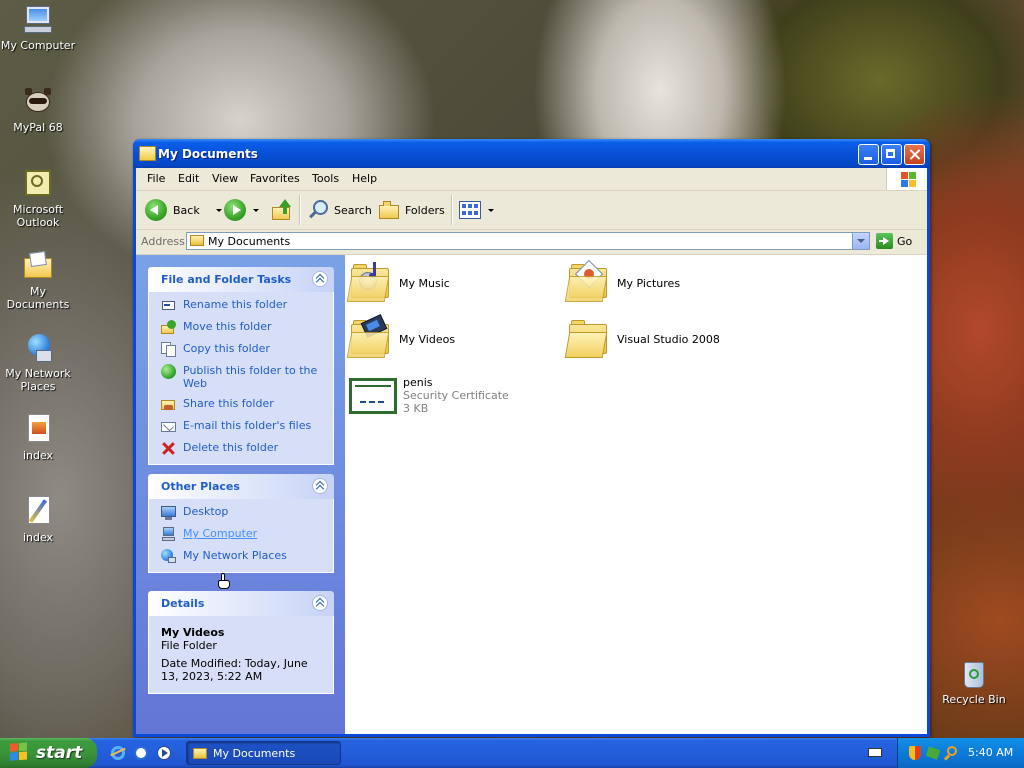 This screenshot has width=1024, height=768. What do you see at coordinates (38, 216) in the screenshot?
I see `desktop-icon-label: Microsoft Outlook` at bounding box center [38, 216].